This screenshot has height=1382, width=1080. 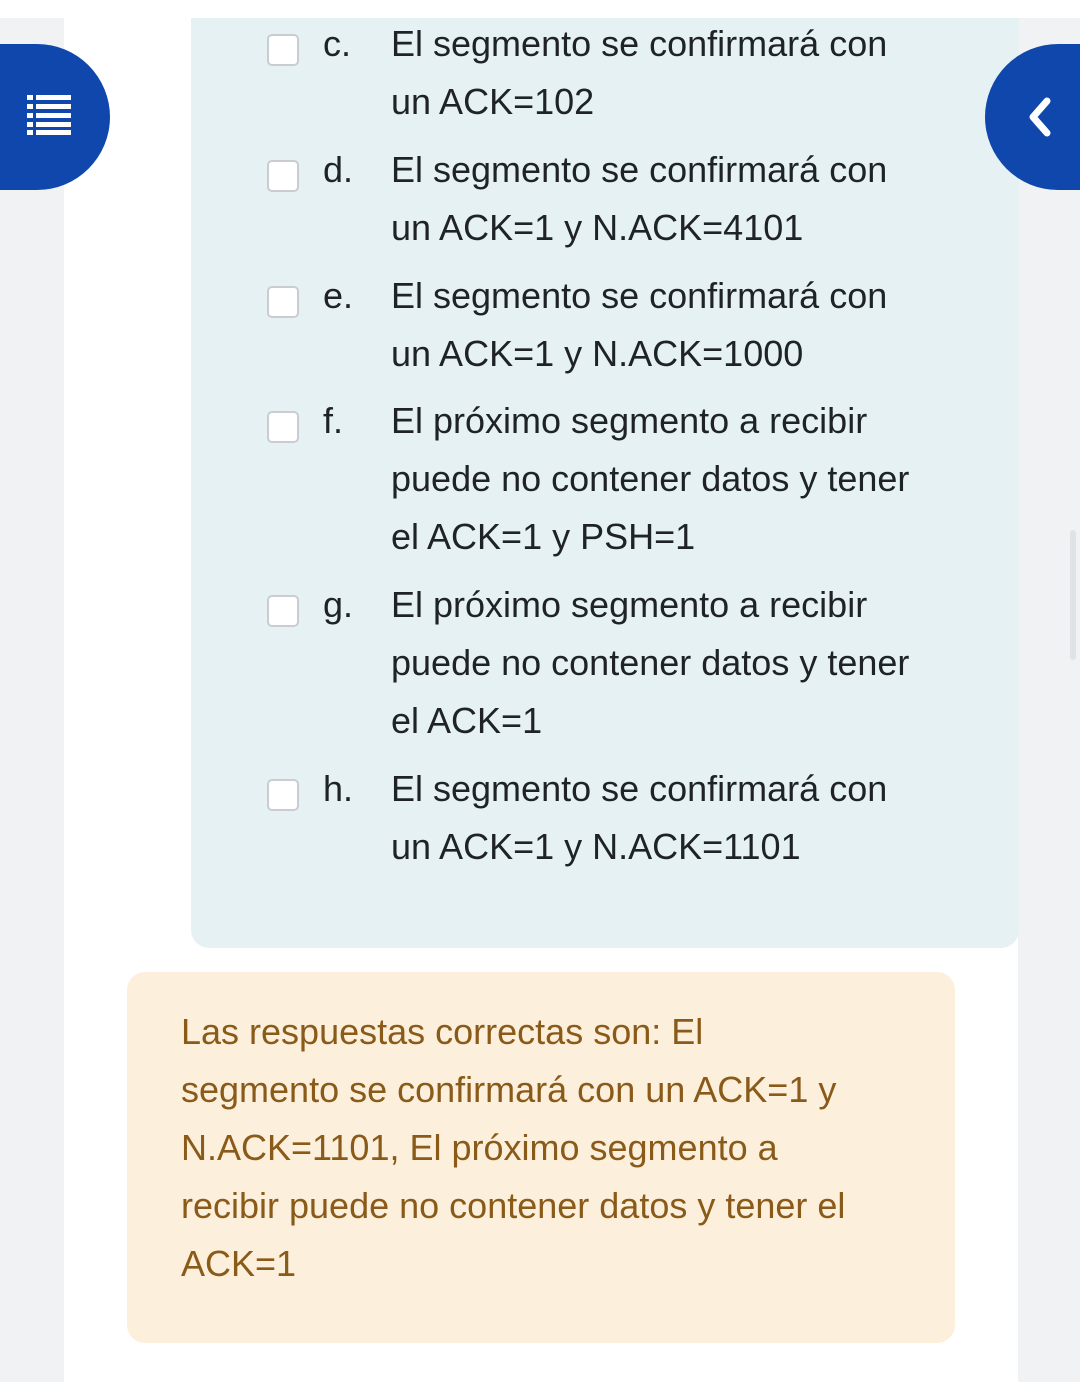 What do you see at coordinates (239, 1263) in the screenshot?
I see `feedback-line: ACK=1` at bounding box center [239, 1263].